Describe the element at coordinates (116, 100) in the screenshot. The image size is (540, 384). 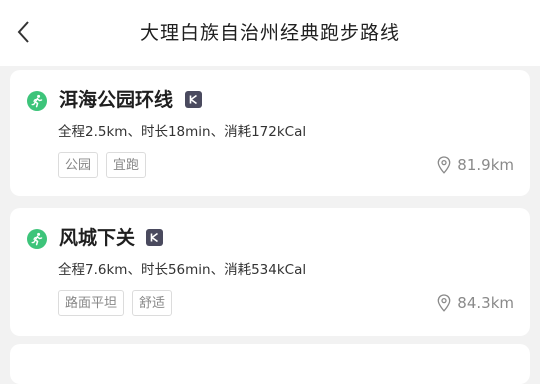
I see `route-name: 洱海公园环线` at that location.